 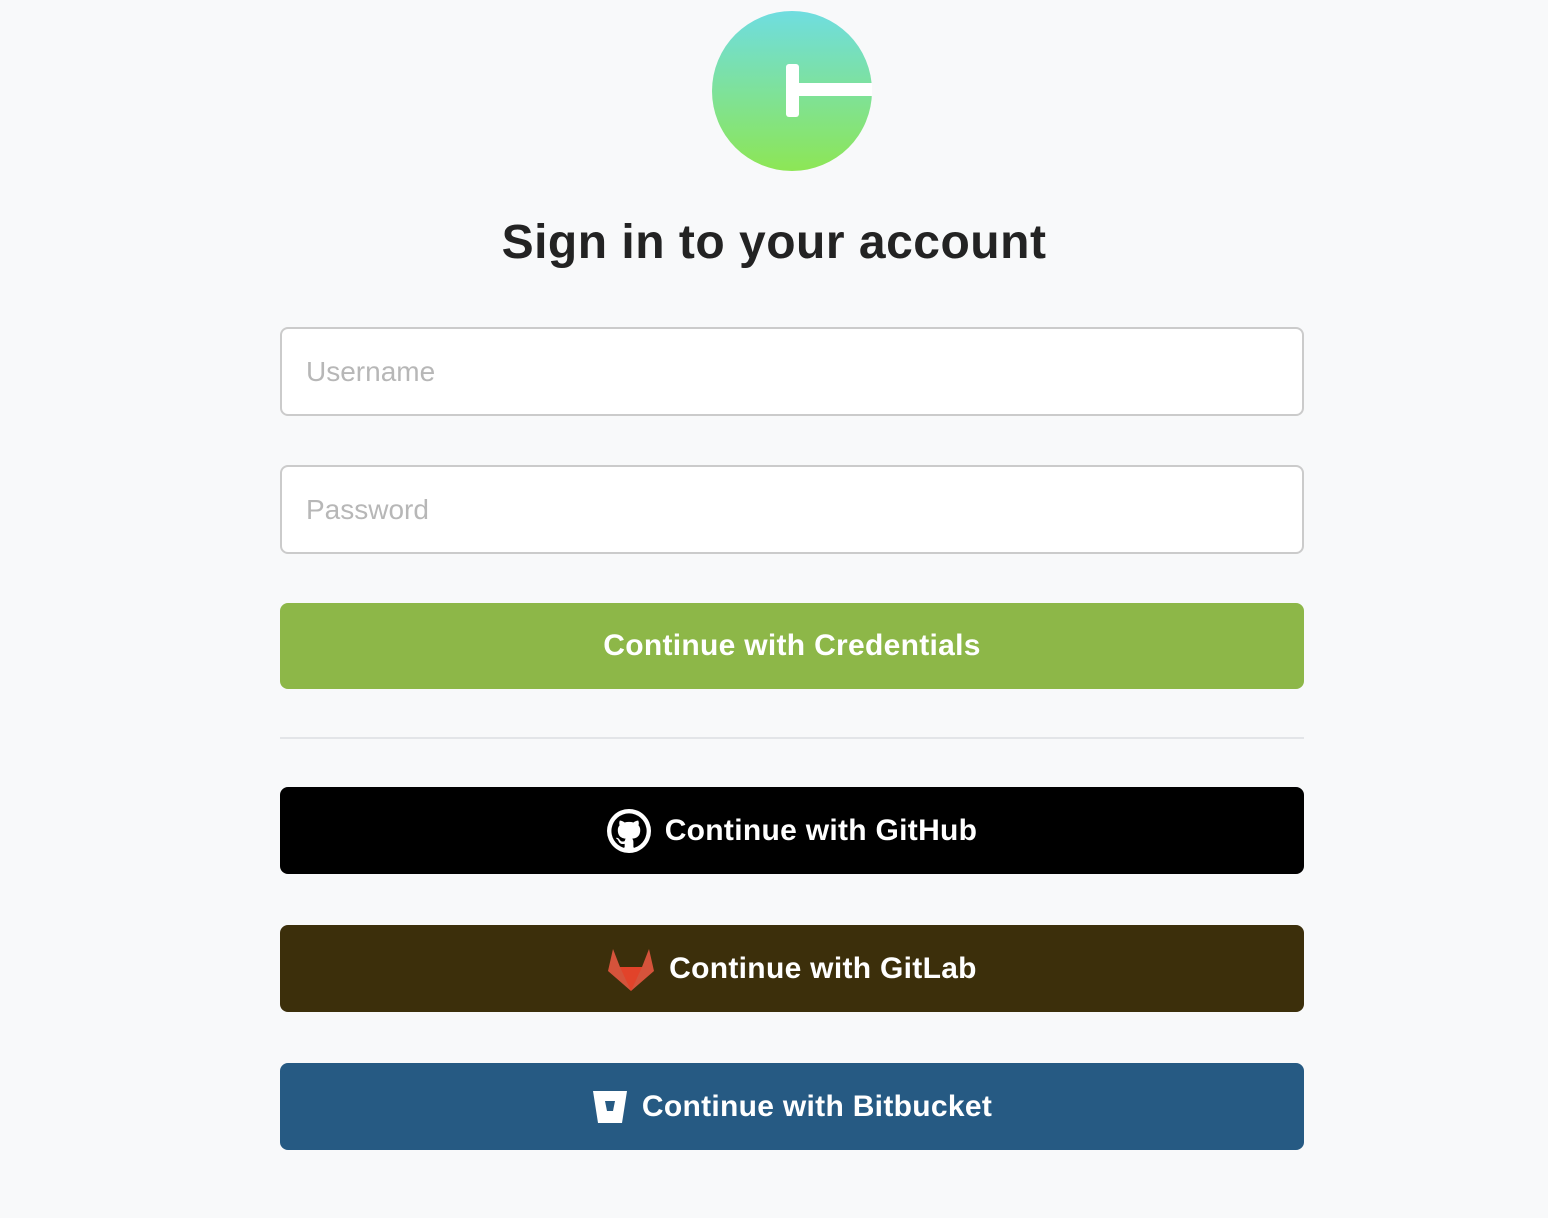 I want to click on divider, so click(x=792, y=738).